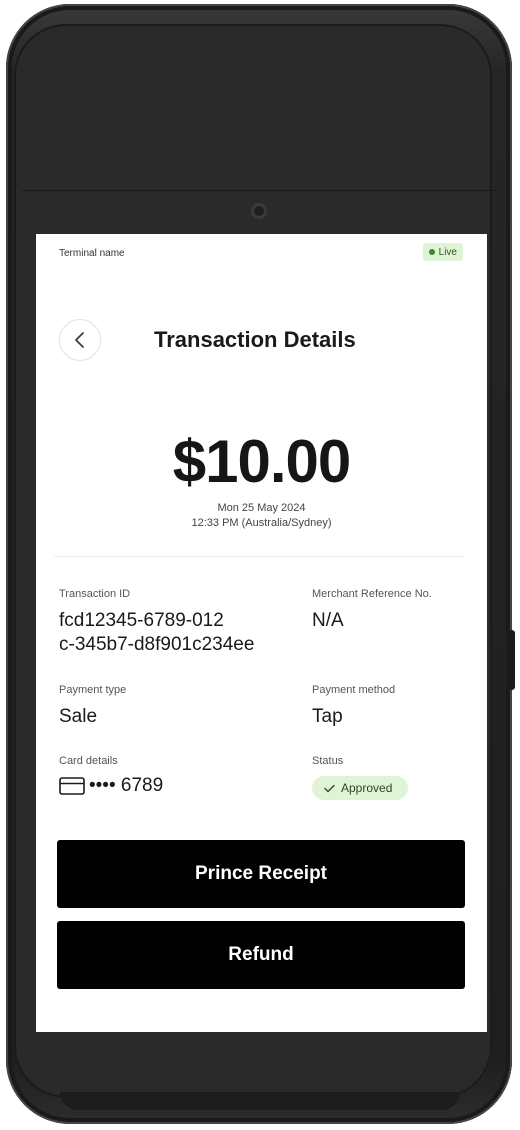  I want to click on live-badge: Live, so click(442, 252).